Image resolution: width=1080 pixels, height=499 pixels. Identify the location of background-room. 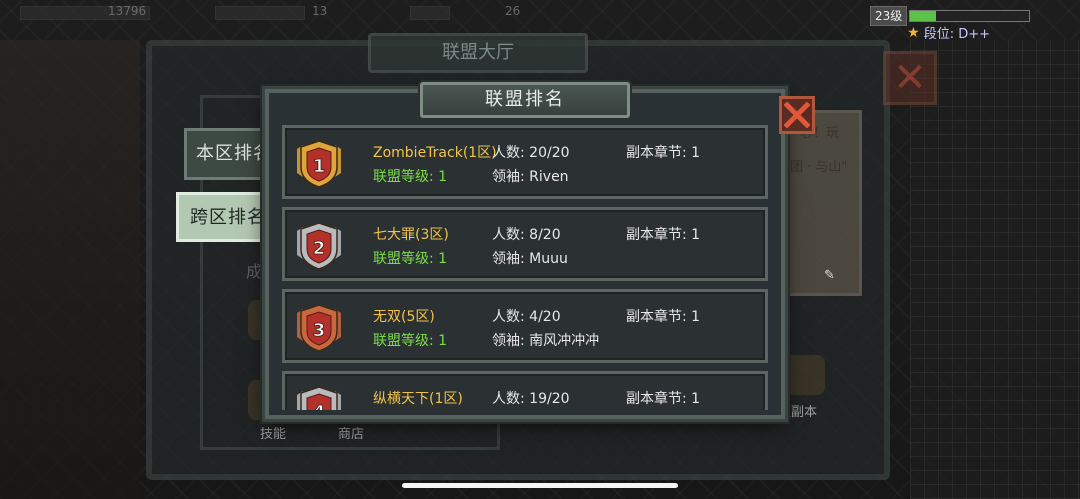
(995, 269).